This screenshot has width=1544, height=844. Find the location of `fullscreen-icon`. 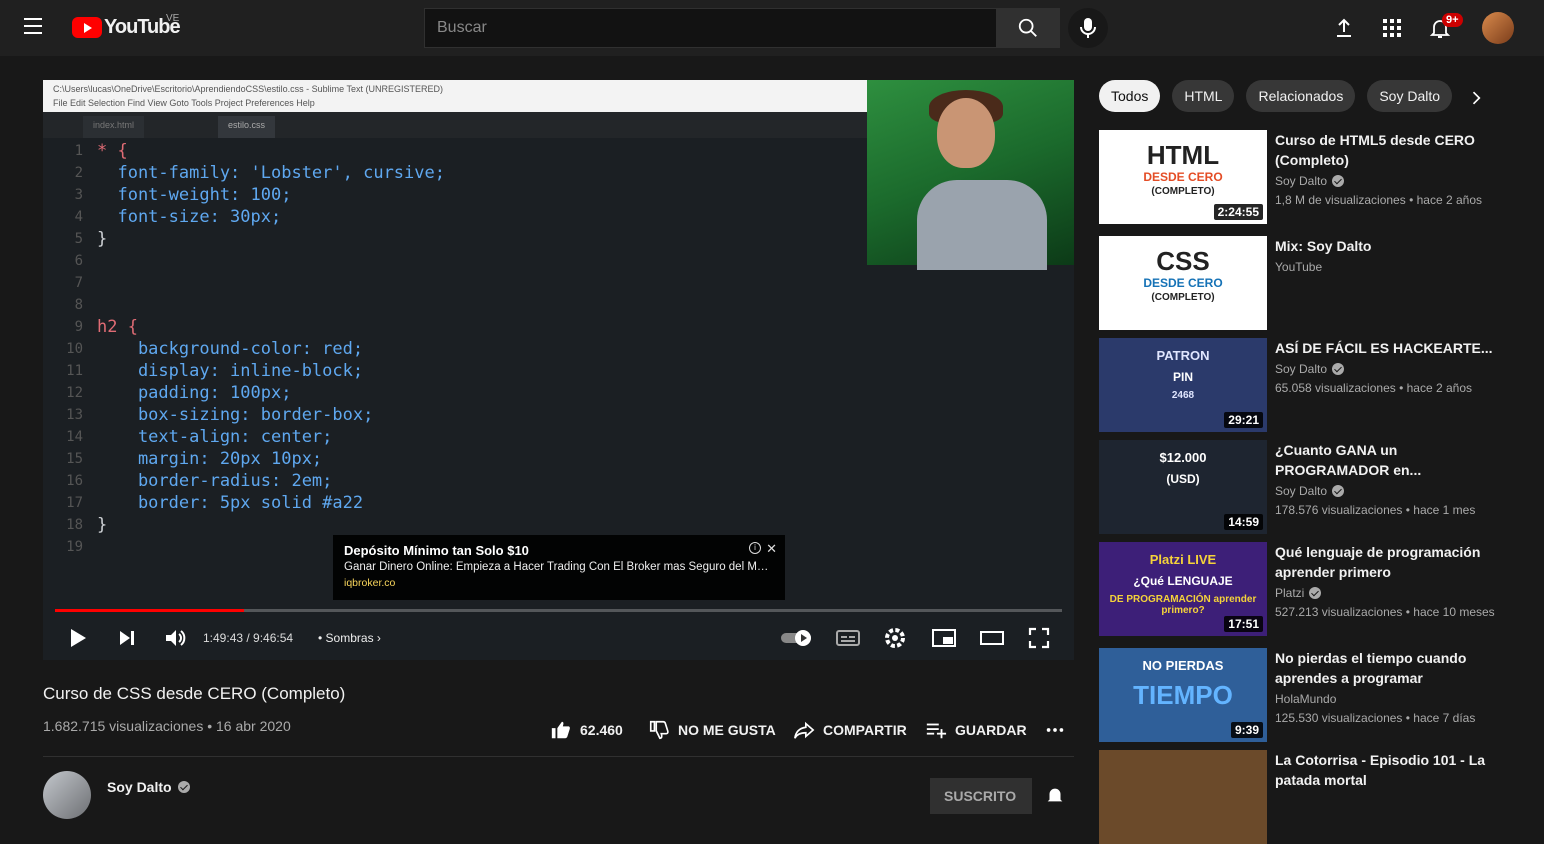

fullscreen-icon is located at coordinates (1039, 638).